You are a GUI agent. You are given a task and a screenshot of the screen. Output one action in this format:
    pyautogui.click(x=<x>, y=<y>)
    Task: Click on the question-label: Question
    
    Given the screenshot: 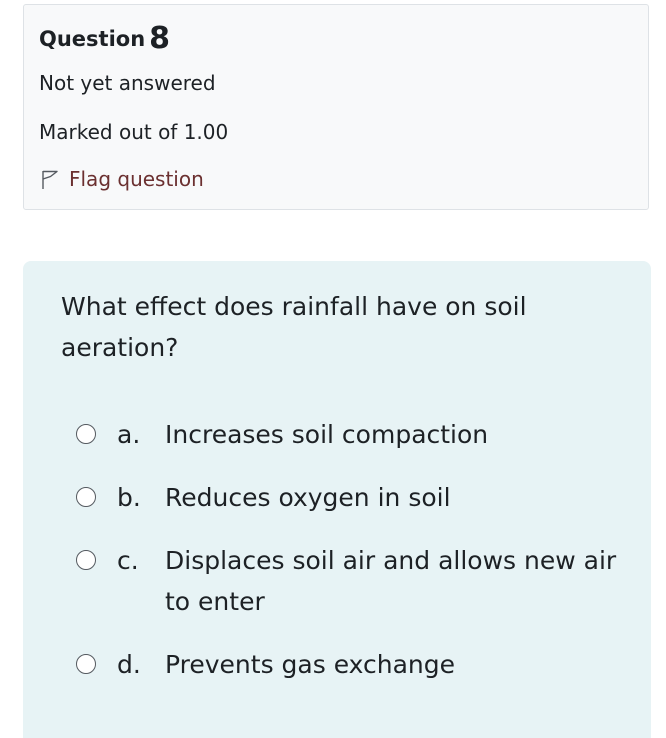 What is the action you would take?
    pyautogui.click(x=92, y=39)
    